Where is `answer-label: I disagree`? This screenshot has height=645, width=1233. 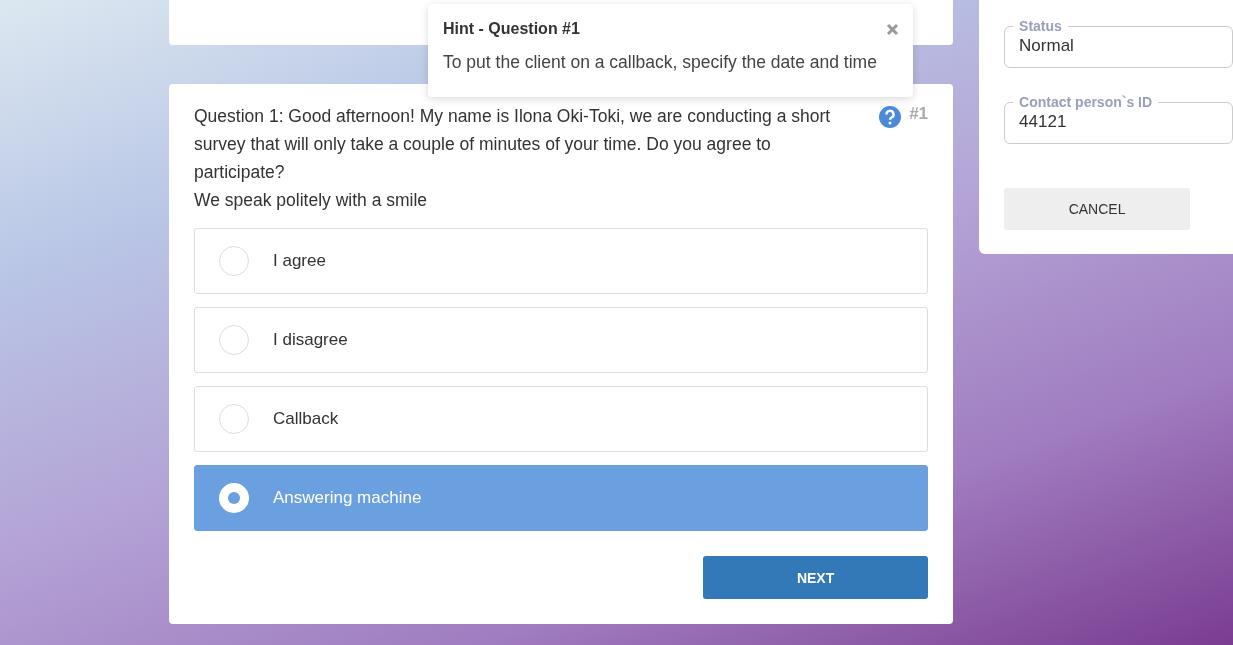
answer-label: I disagree is located at coordinates (310, 340).